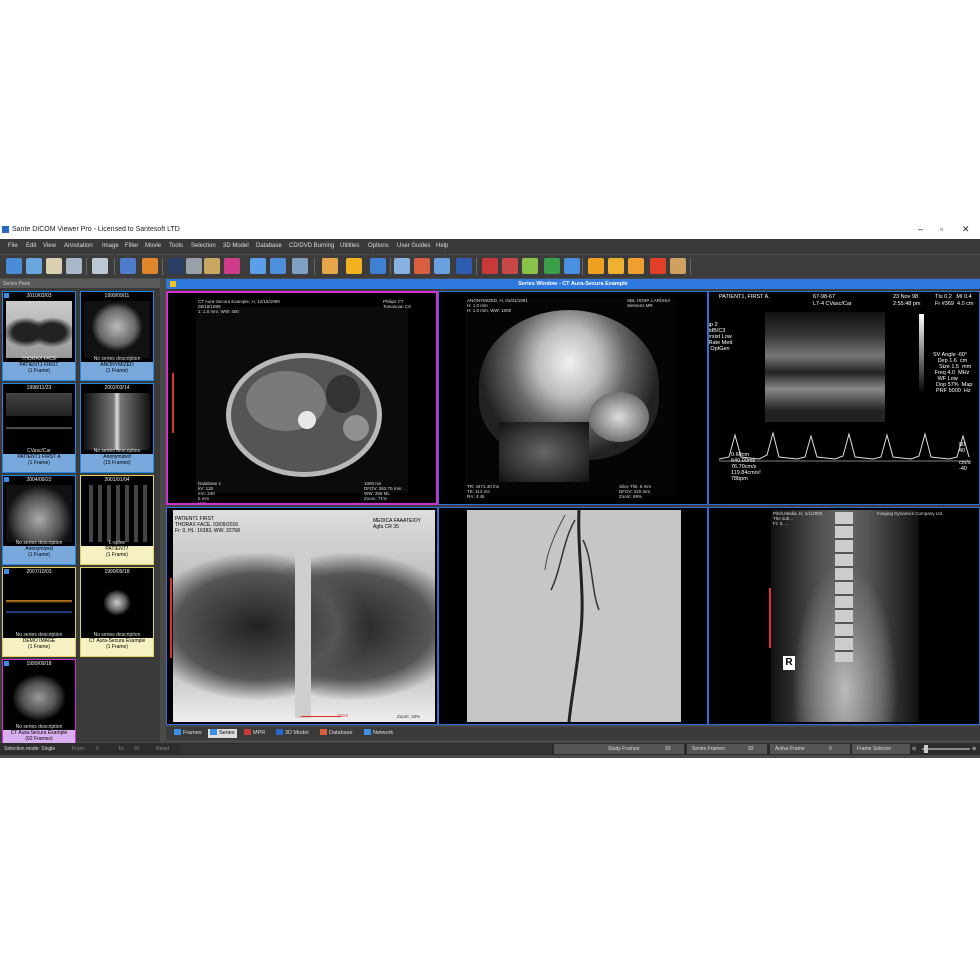 This screenshot has height=980, width=980. What do you see at coordinates (914, 749) in the screenshot?
I see `zoom-out-icon: ⊖` at bounding box center [914, 749].